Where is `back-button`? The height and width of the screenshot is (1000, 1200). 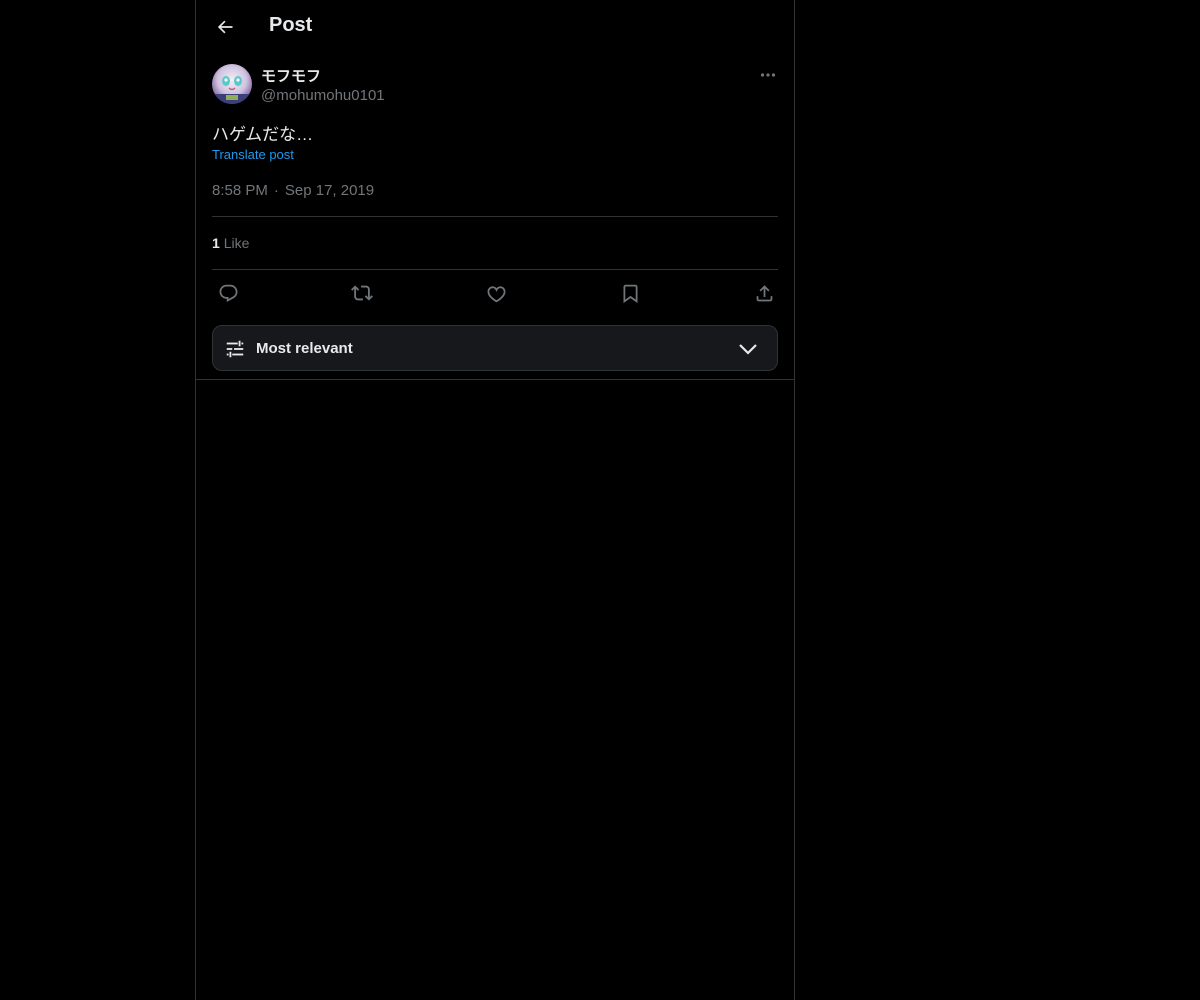 back-button is located at coordinates (225, 27).